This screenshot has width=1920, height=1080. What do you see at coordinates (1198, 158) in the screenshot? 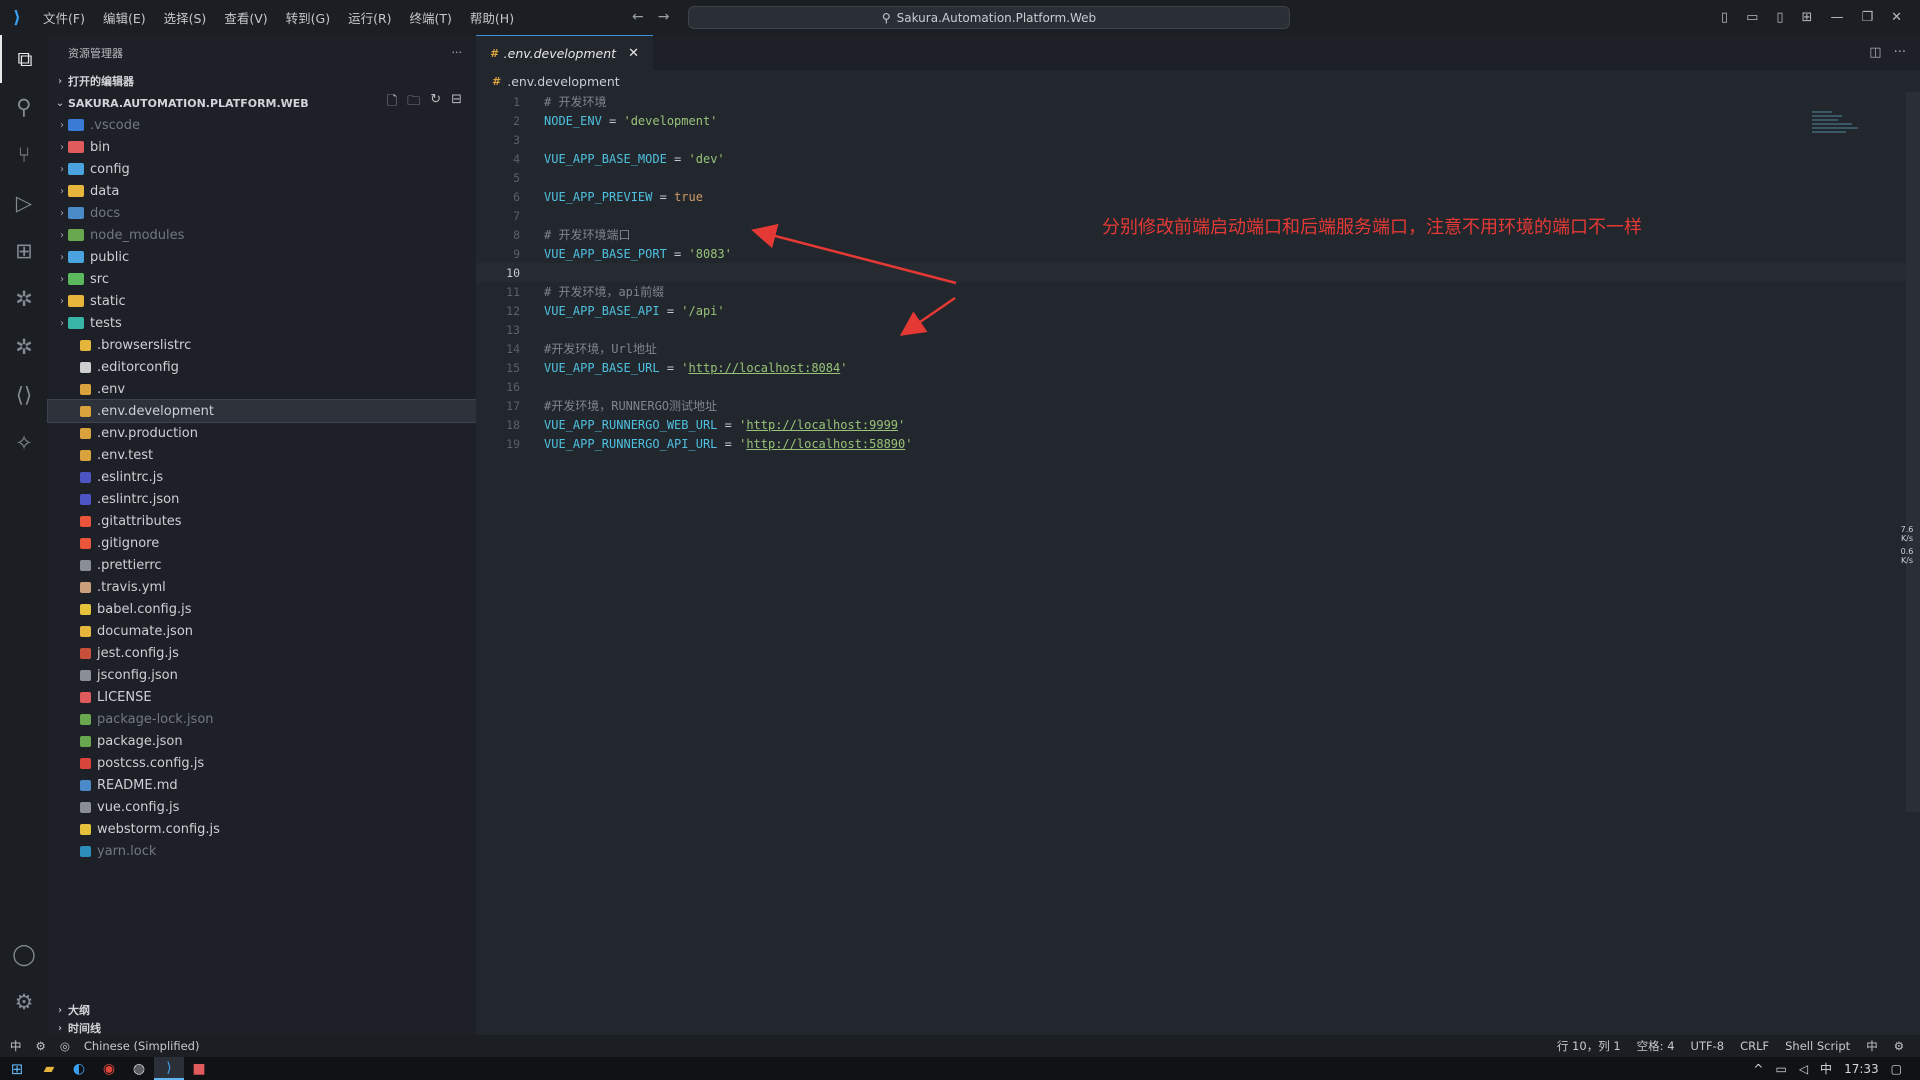
I see `code-line: 4 VUE_APP_BASE_MODE = 'dev'` at bounding box center [1198, 158].